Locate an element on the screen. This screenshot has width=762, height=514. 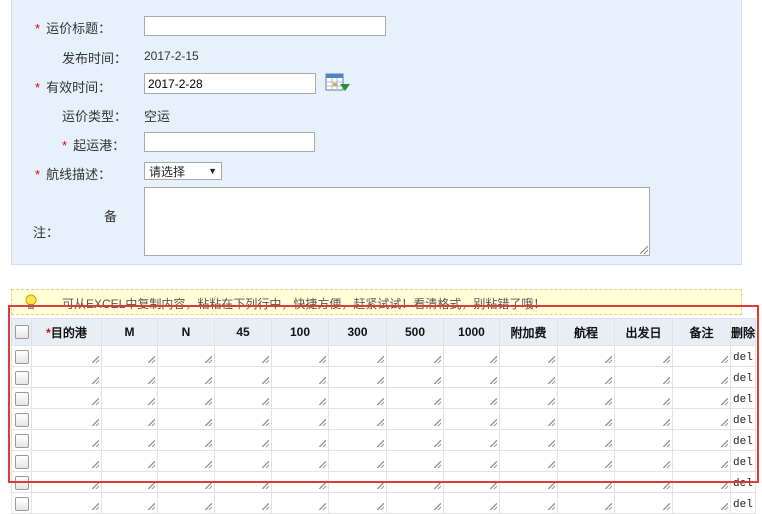
select-all-checkbox is located at coordinates (21, 332).